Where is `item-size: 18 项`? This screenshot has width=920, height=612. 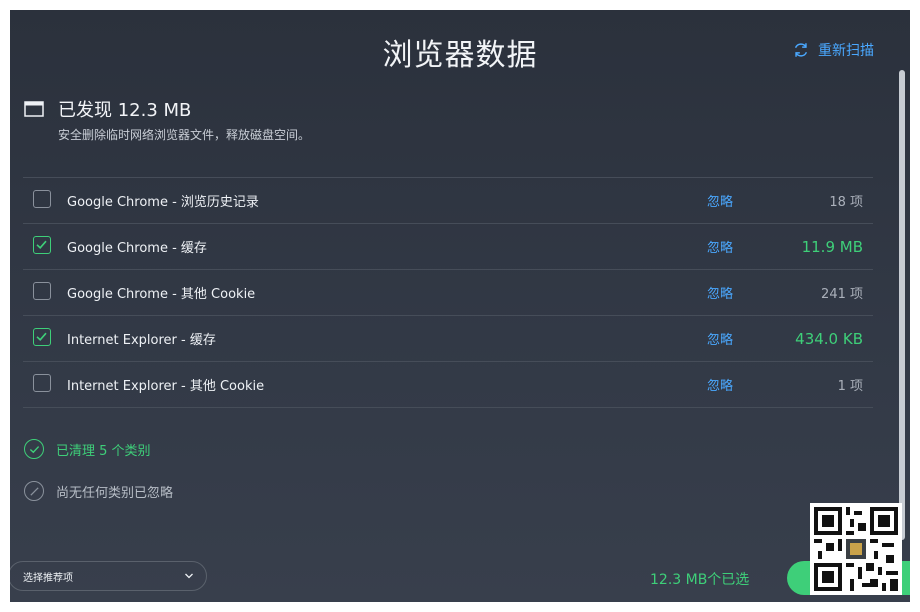
item-size: 18 项 is located at coordinates (846, 202).